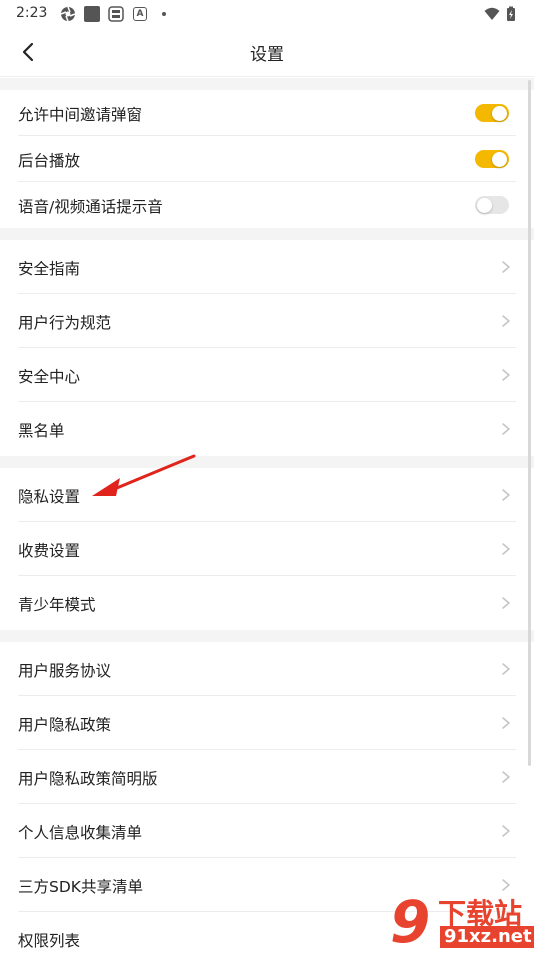 Image resolution: width=534 pixels, height=966 pixels. Describe the element at coordinates (49, 269) in the screenshot. I see `settings-row-label: 安全指南` at that location.